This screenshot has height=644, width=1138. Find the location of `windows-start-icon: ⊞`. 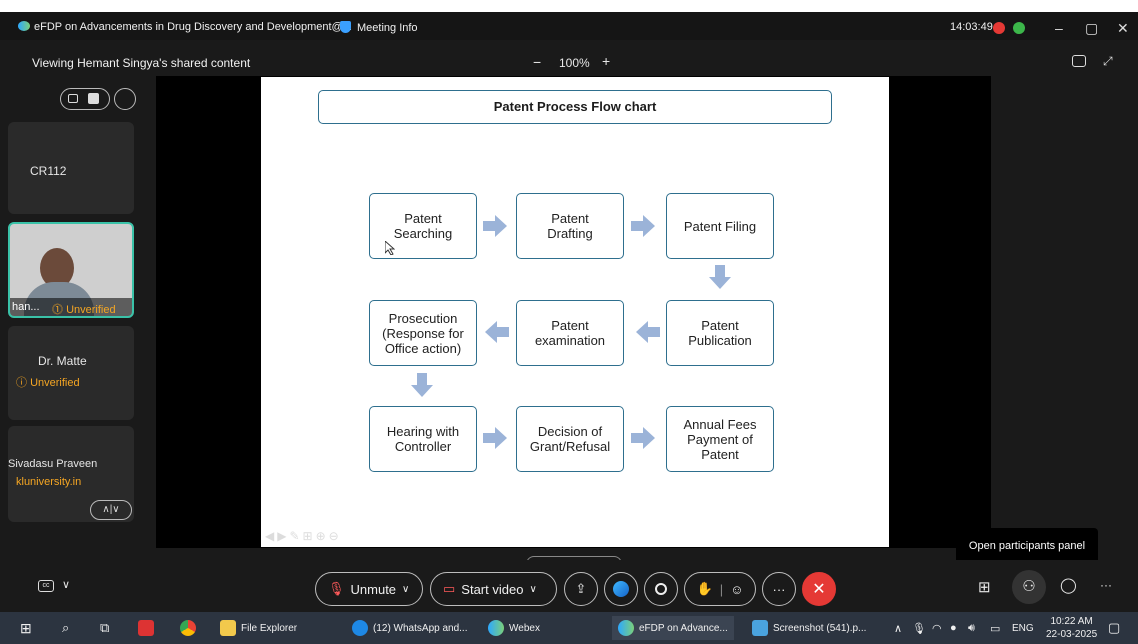

windows-start-icon: ⊞ is located at coordinates (26, 628).